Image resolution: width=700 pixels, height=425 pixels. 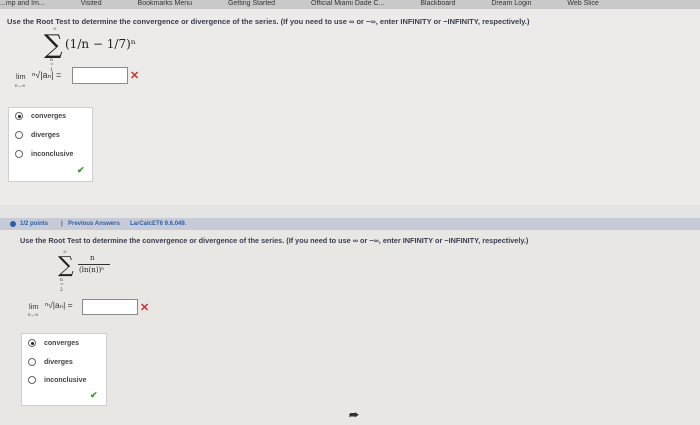 I want to click on series-2-bottom: n = 2, so click(x=62, y=285).